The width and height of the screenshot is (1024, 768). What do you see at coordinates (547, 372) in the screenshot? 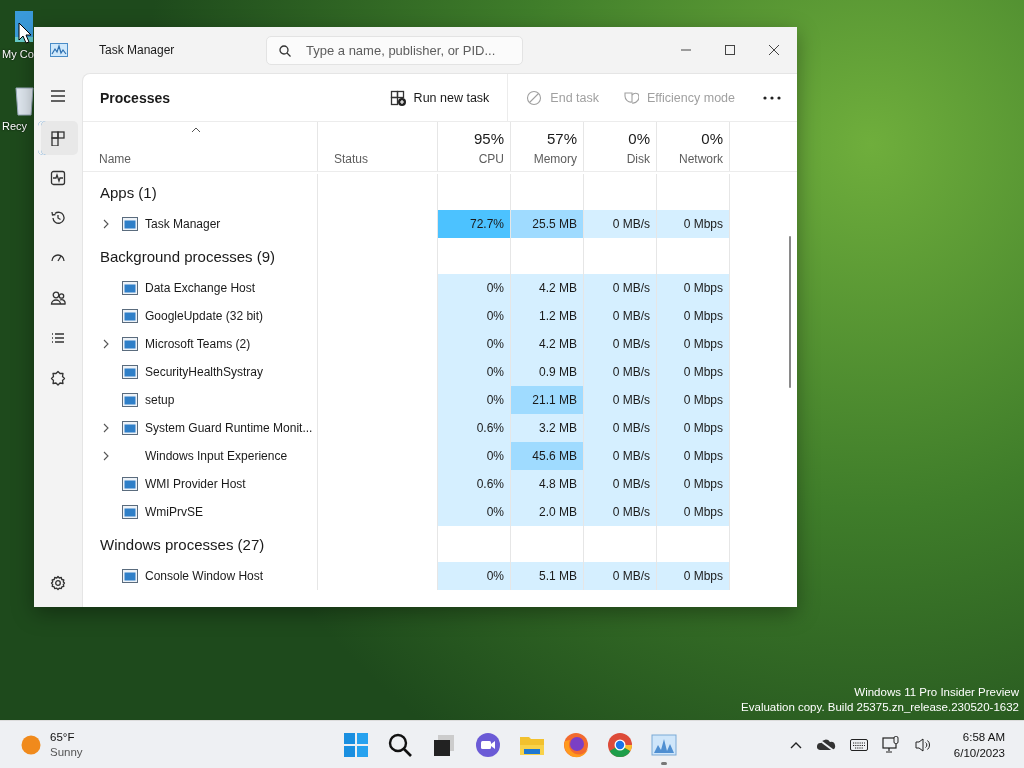
I see `table-cell: 0.9 MB` at bounding box center [547, 372].